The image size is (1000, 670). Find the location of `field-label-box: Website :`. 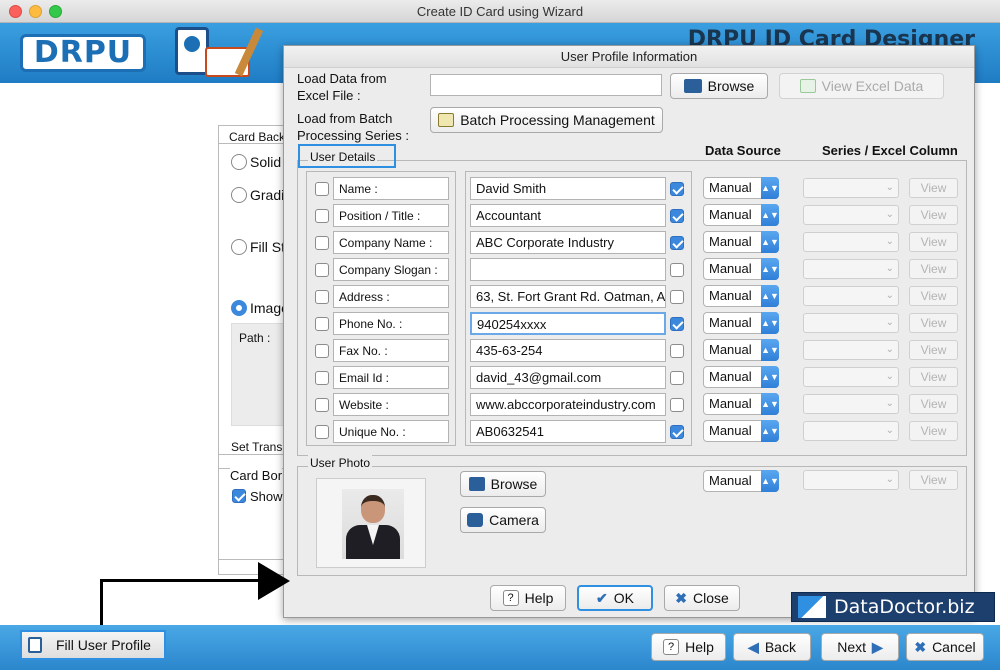

field-label-box: Website : is located at coordinates (391, 404).